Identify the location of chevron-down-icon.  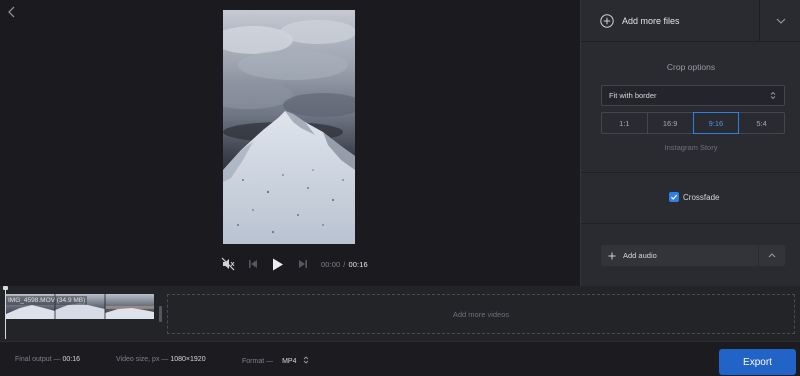
(780, 21).